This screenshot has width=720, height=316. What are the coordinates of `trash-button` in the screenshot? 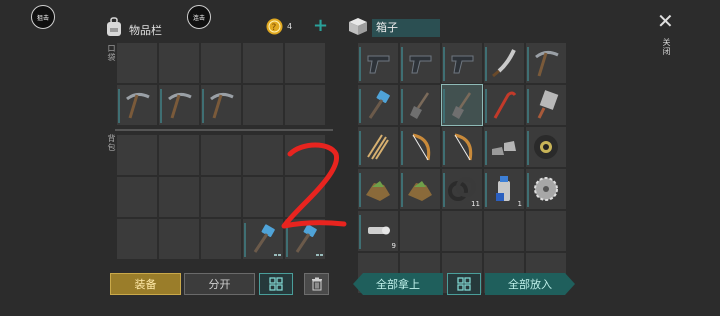 It's located at (316, 284).